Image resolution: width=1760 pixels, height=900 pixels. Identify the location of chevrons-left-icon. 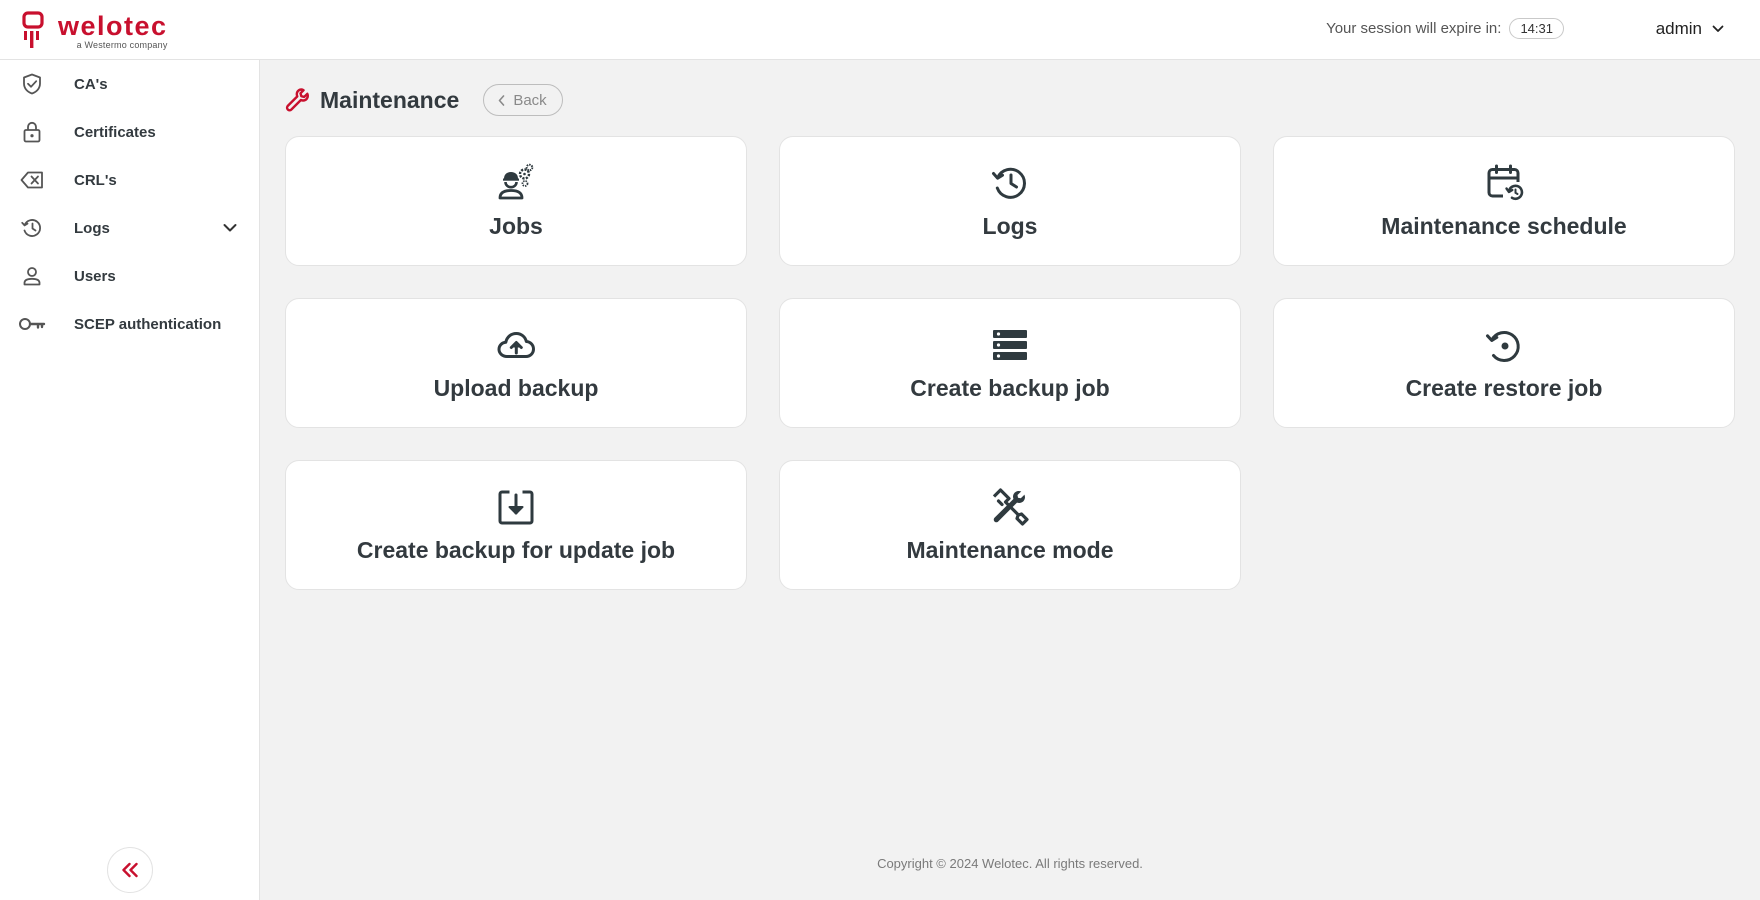
(130, 870).